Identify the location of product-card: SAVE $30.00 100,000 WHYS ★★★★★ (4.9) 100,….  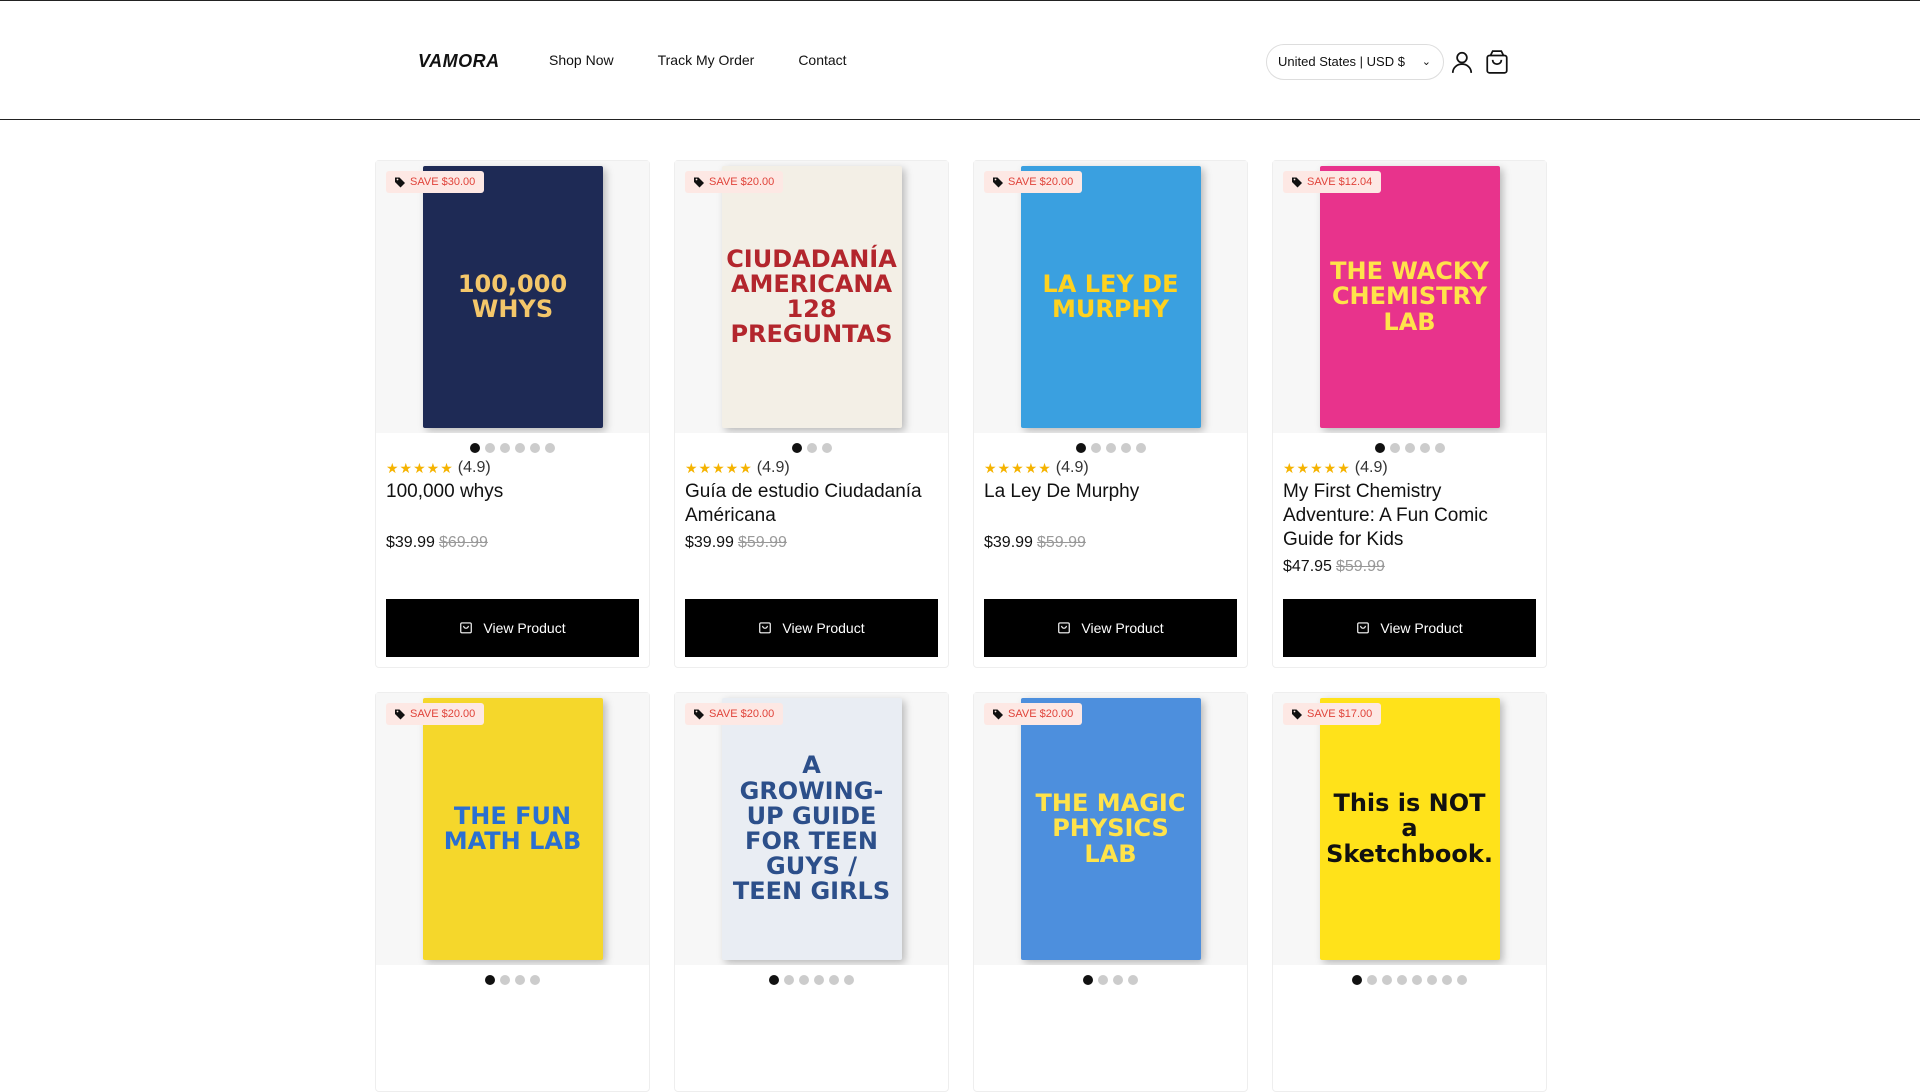
(512, 414).